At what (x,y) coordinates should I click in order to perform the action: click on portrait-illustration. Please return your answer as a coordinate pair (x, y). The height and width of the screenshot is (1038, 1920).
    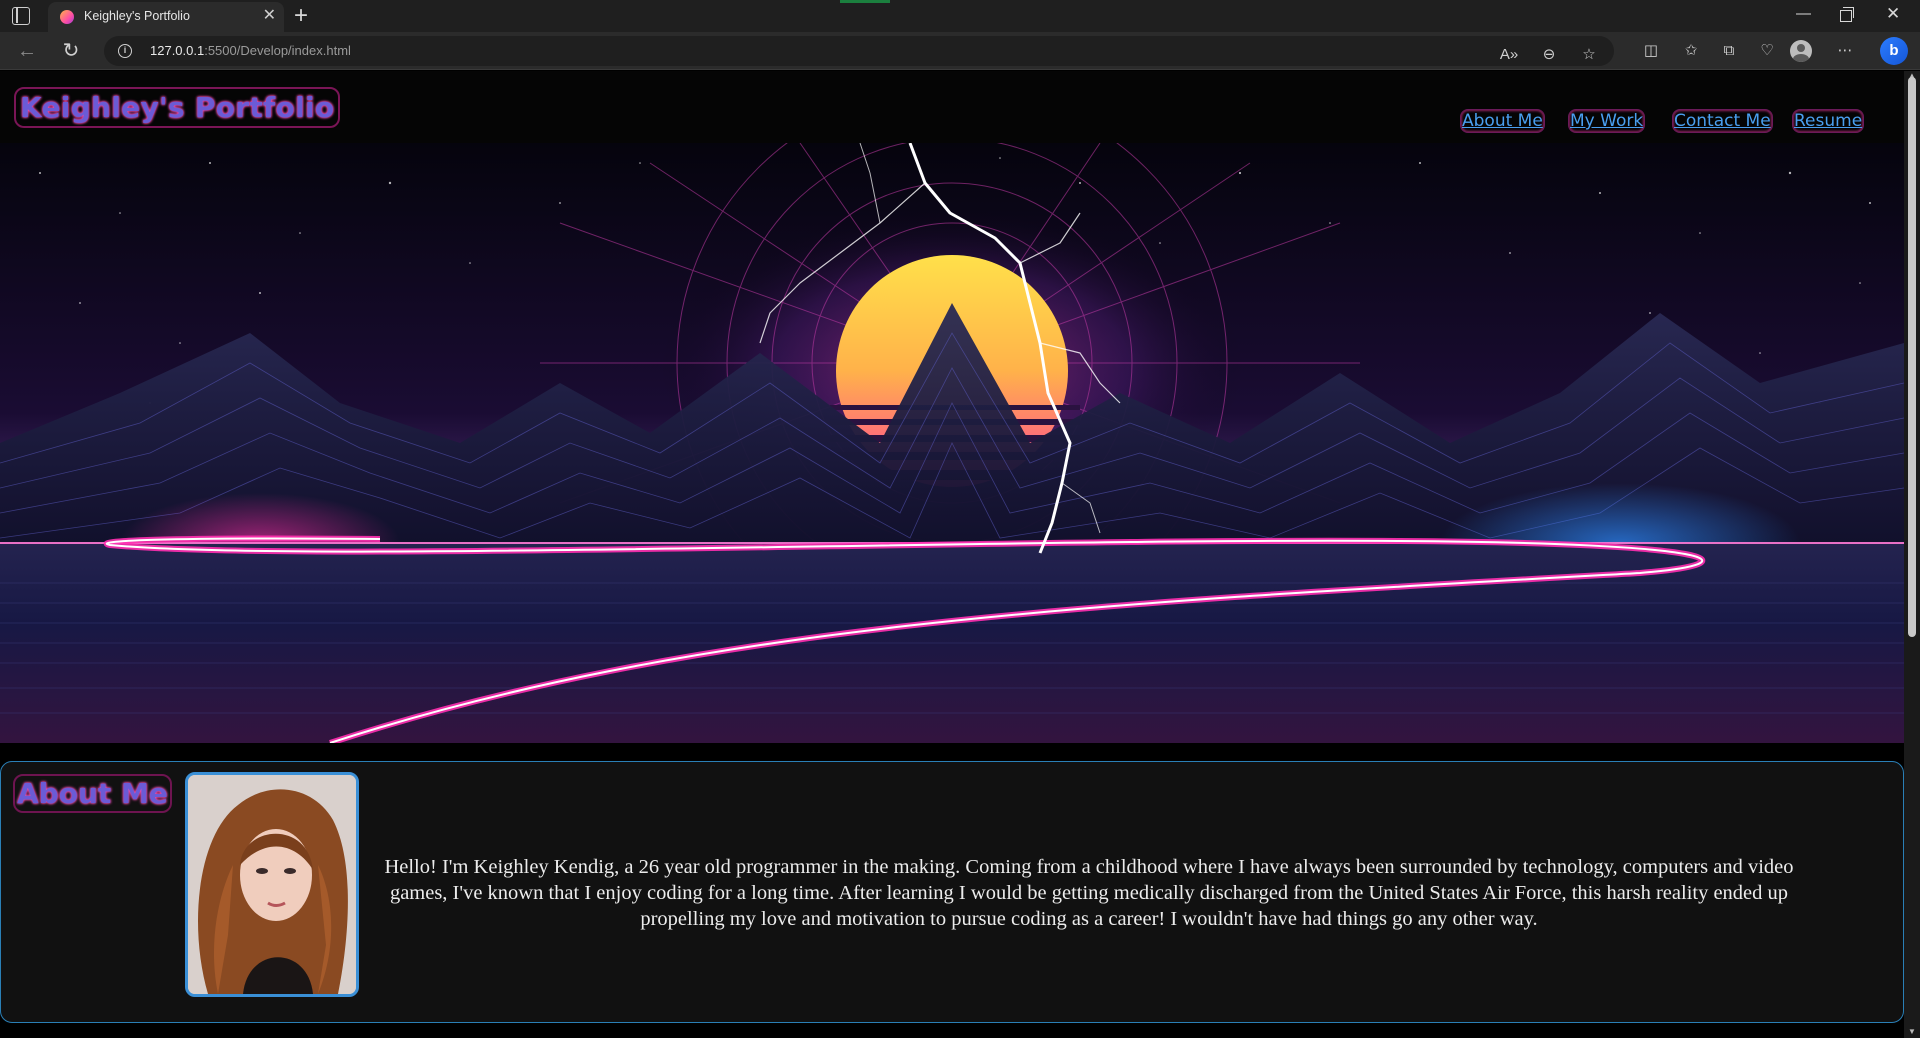
    Looking at the image, I should click on (272, 884).